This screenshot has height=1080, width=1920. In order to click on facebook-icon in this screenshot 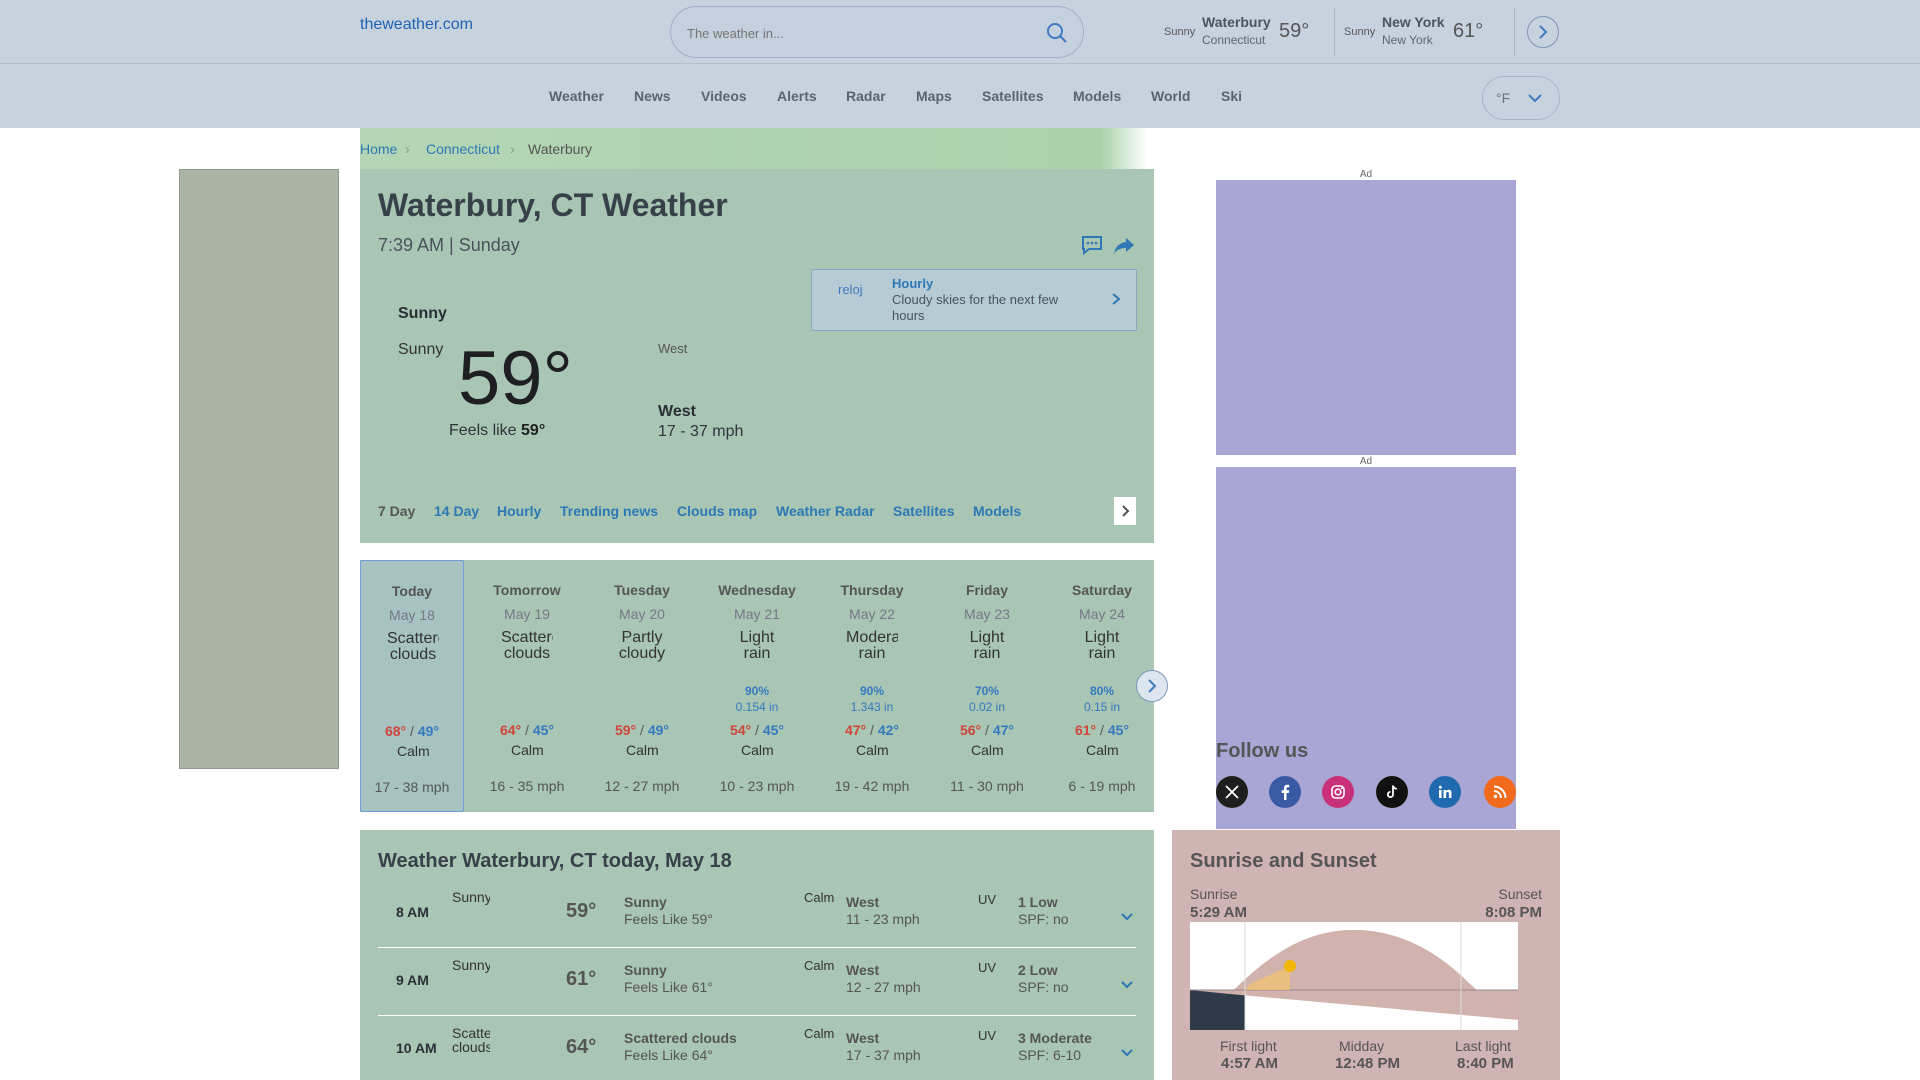, I will do `click(1285, 792)`.